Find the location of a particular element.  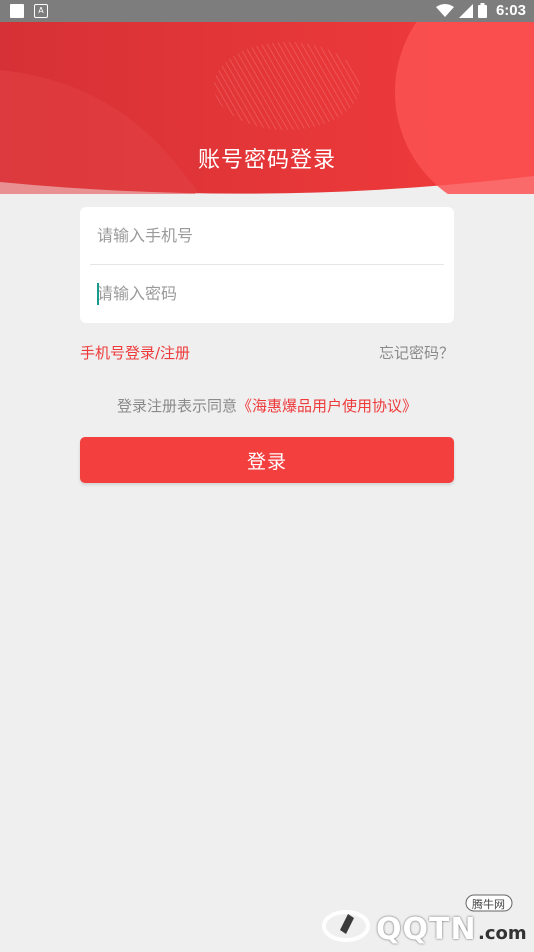

watermark: 腾牛网 QQTN .com is located at coordinates (423, 920).